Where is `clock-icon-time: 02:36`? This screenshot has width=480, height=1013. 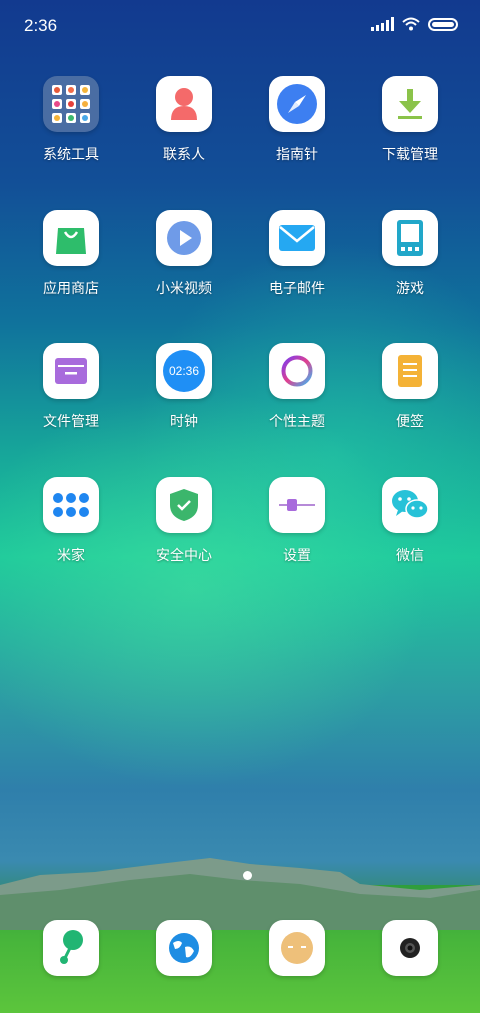 clock-icon-time: 02:36 is located at coordinates (184, 371).